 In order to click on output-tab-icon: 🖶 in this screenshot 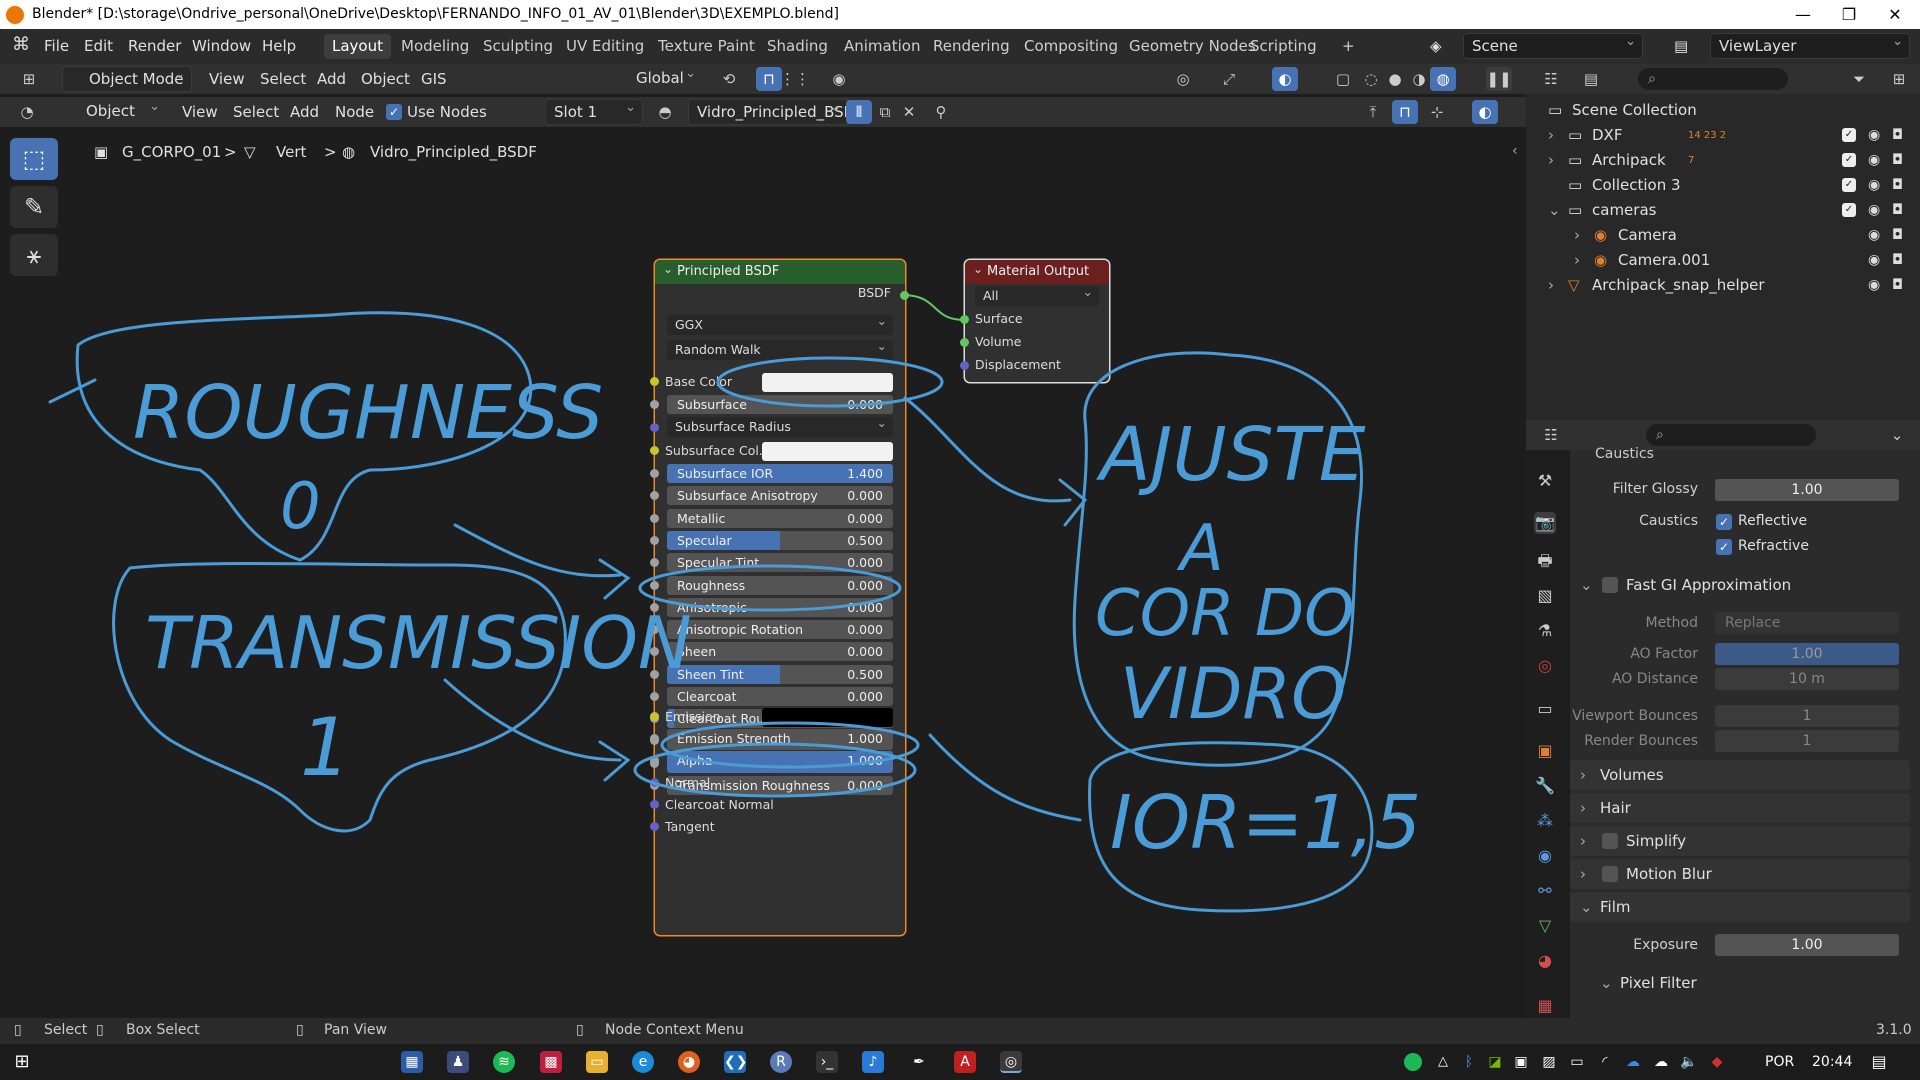, I will do `click(1545, 561)`.